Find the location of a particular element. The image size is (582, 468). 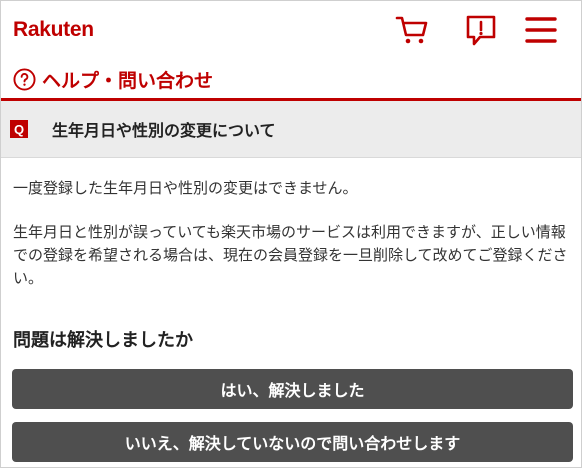

menu-icon is located at coordinates (541, 30).